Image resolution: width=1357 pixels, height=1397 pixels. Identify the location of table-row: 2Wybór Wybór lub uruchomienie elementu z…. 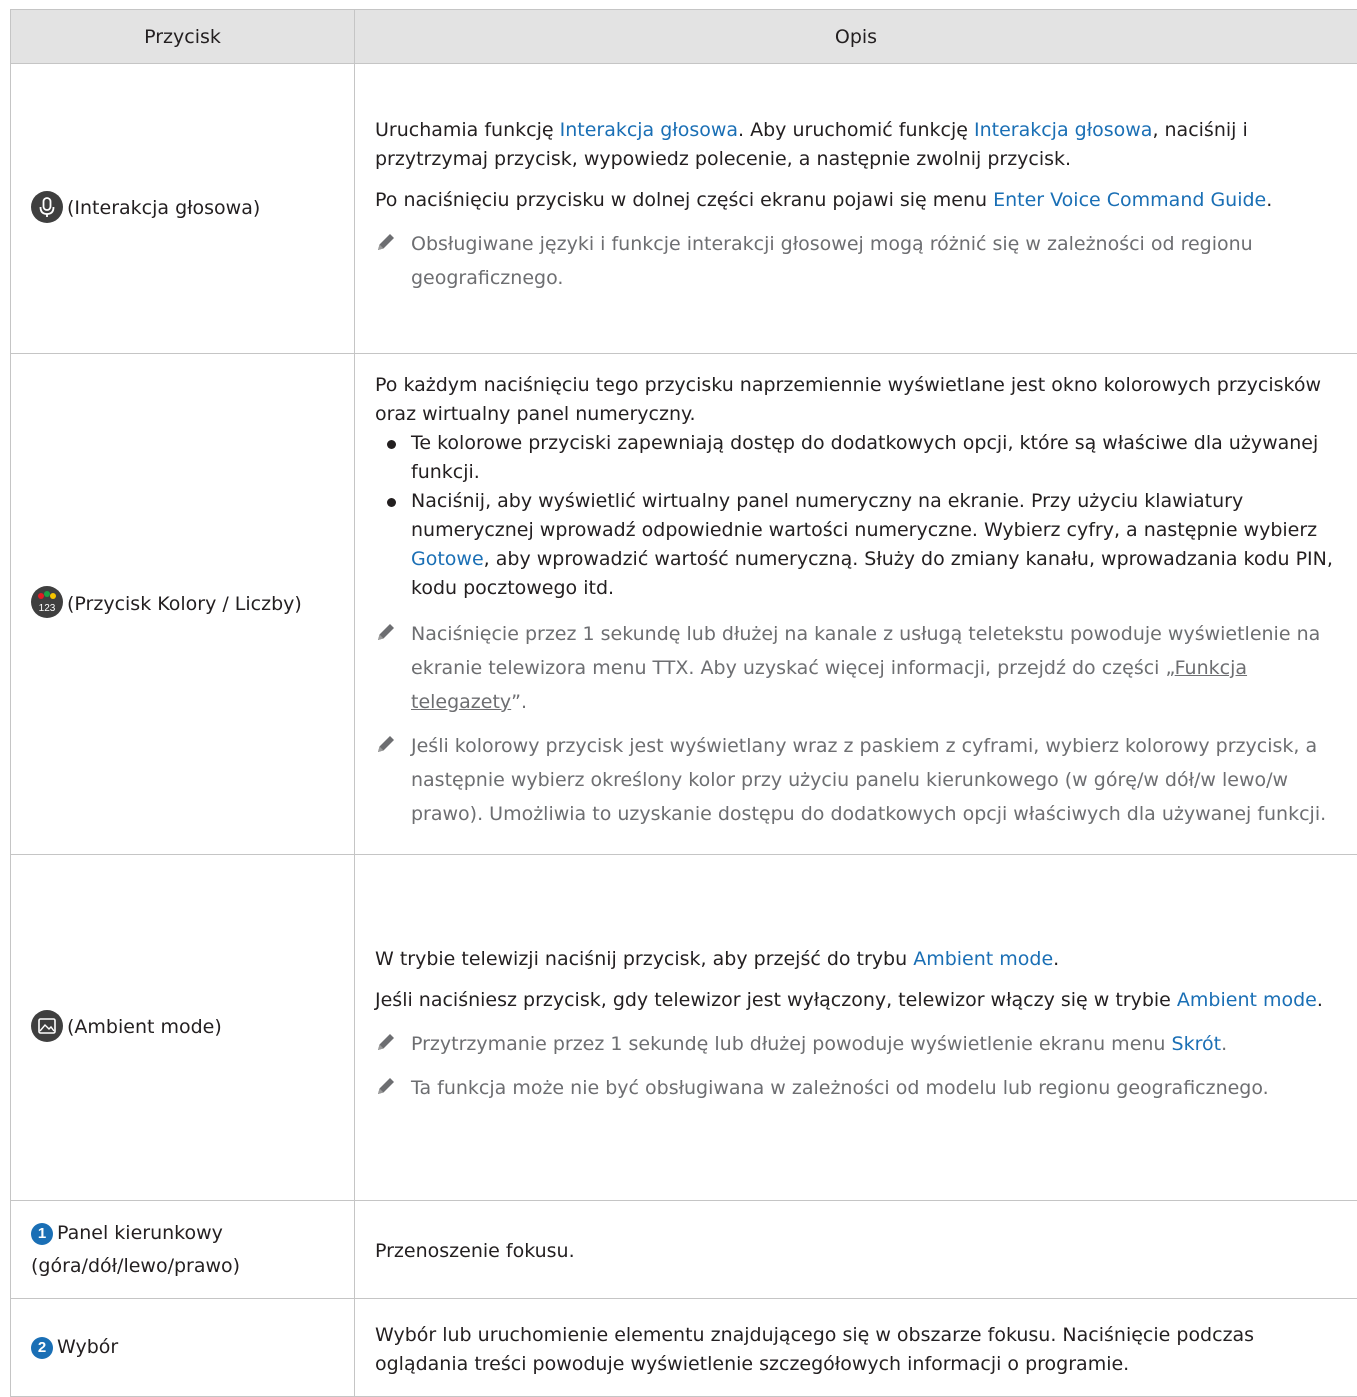
(684, 1348).